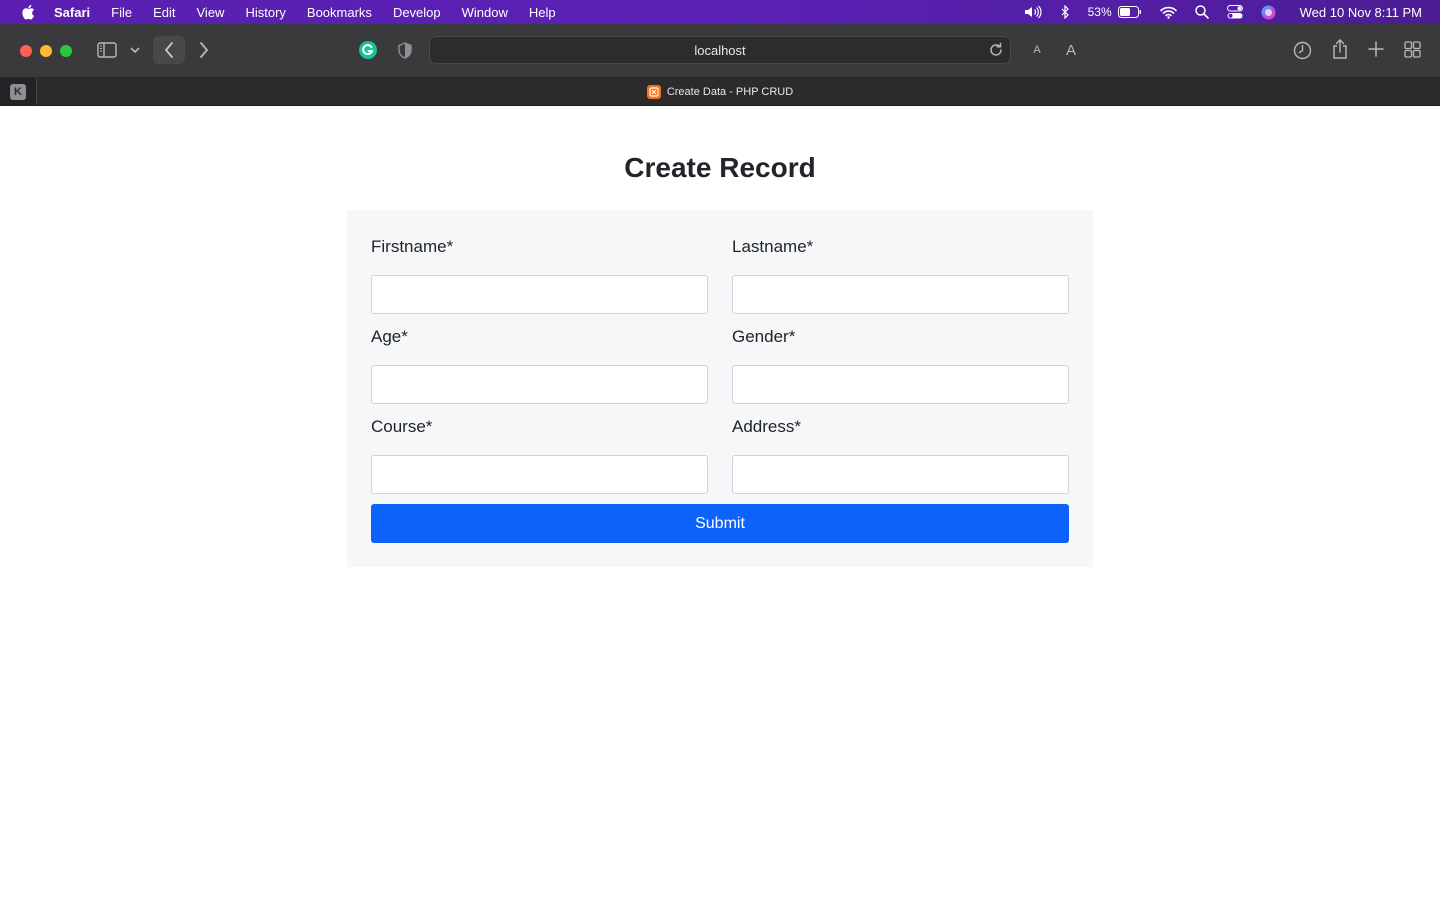 Image resolution: width=1440 pixels, height=900 pixels. What do you see at coordinates (542, 12) in the screenshot?
I see `menu-help: Help` at bounding box center [542, 12].